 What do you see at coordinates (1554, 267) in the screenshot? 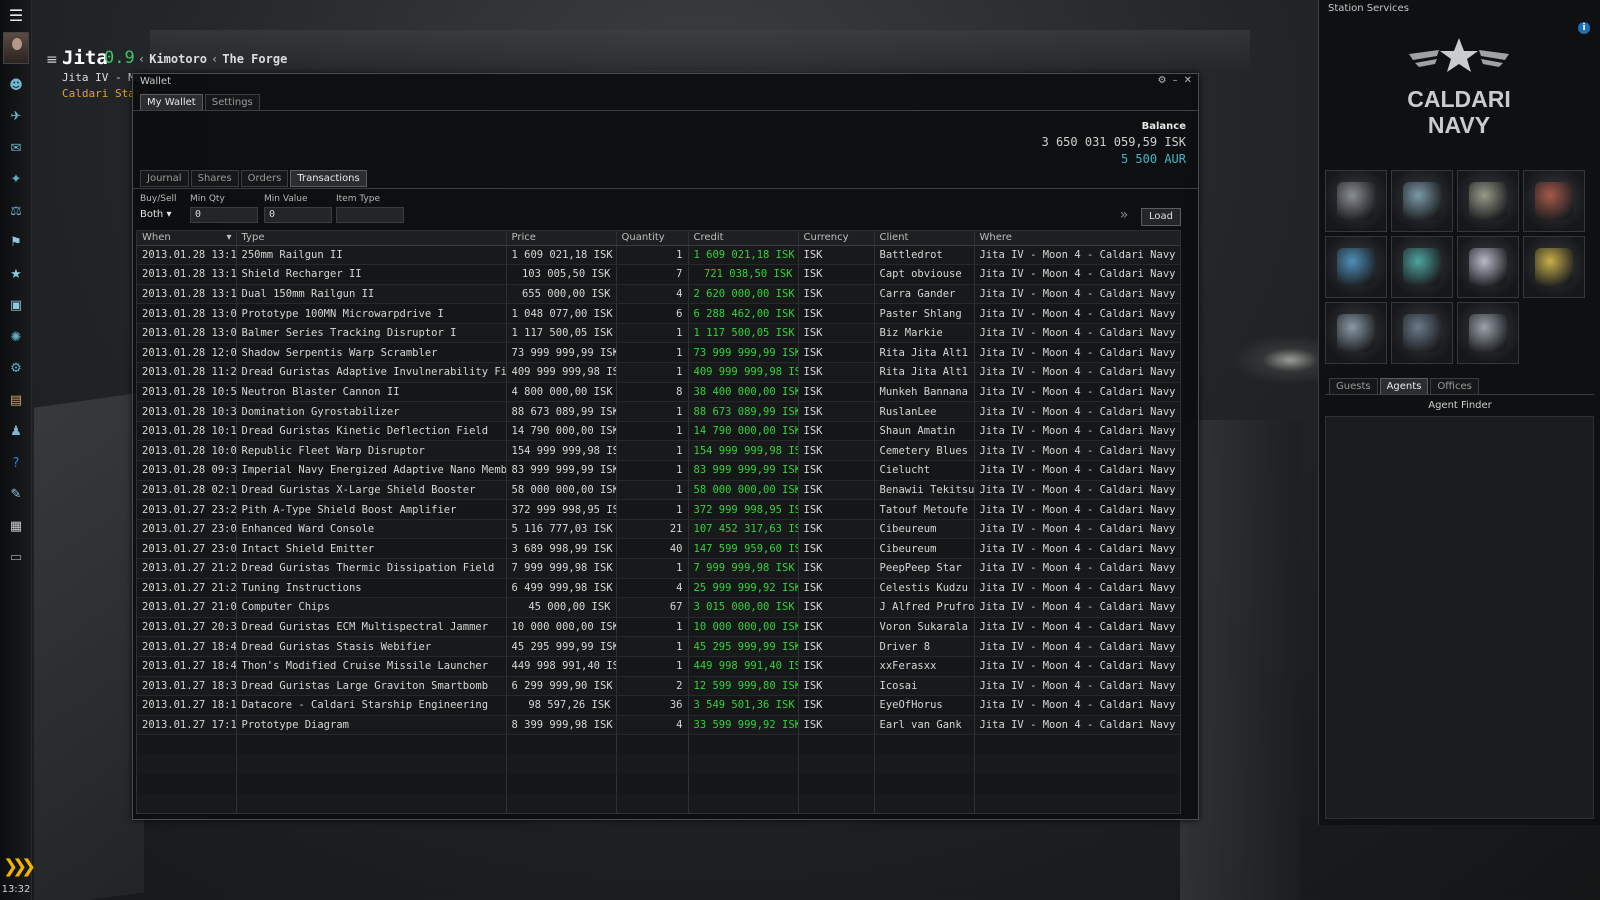
I see `reprocessing-service-button` at bounding box center [1554, 267].